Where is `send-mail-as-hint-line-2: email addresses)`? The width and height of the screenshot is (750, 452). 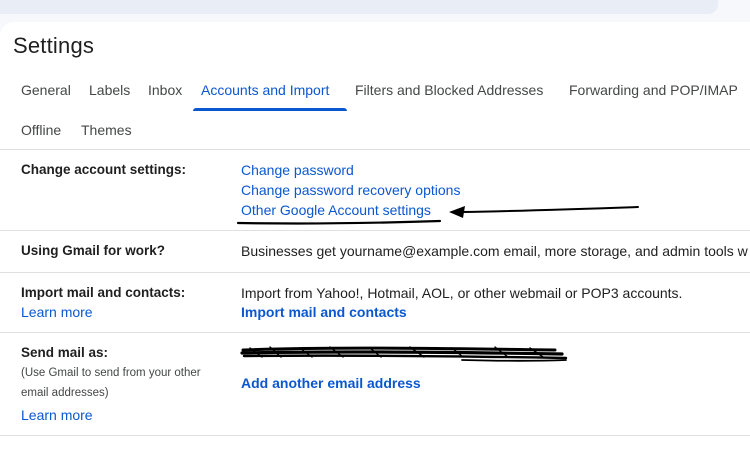
send-mail-as-hint-line-2: email addresses) is located at coordinates (65, 393).